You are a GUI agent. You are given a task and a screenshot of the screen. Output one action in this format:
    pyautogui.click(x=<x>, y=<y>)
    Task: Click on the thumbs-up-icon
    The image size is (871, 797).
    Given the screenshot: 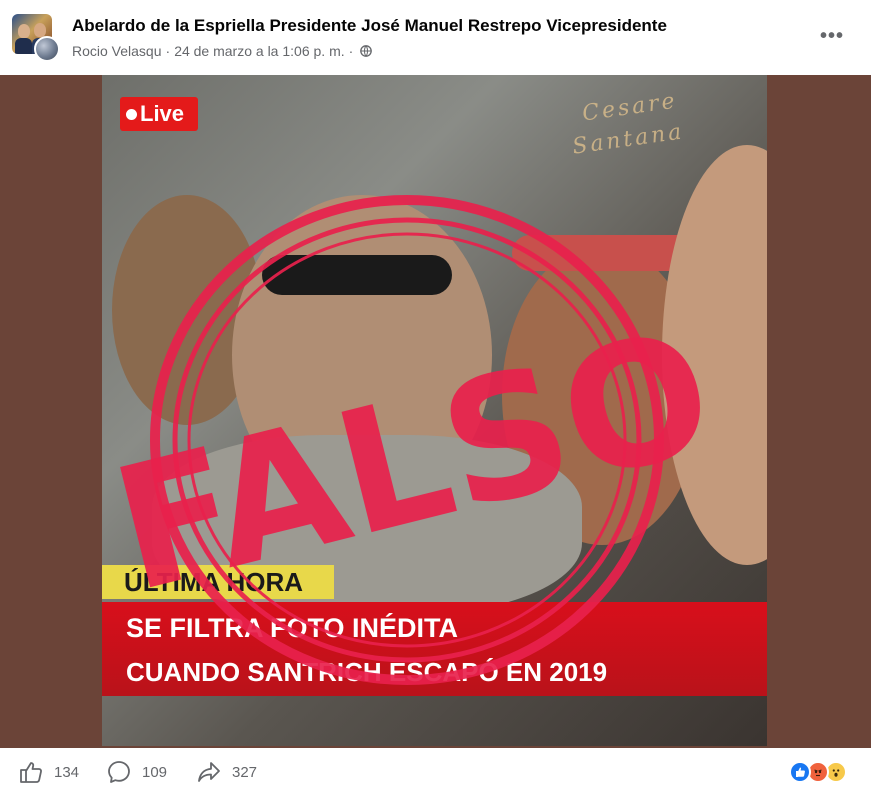 What is the action you would take?
    pyautogui.click(x=31, y=772)
    